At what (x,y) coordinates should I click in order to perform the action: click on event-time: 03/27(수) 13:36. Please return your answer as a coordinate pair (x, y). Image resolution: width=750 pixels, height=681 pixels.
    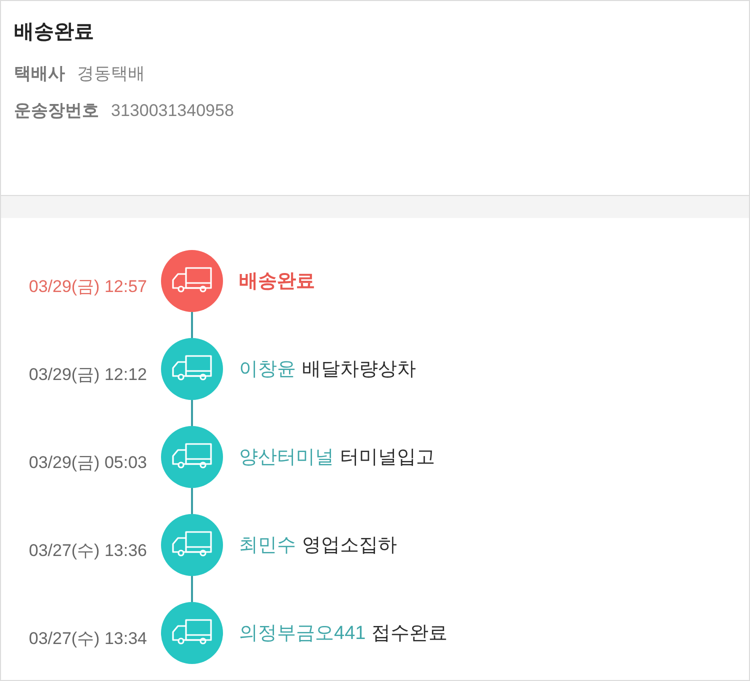
    Looking at the image, I should click on (88, 551).